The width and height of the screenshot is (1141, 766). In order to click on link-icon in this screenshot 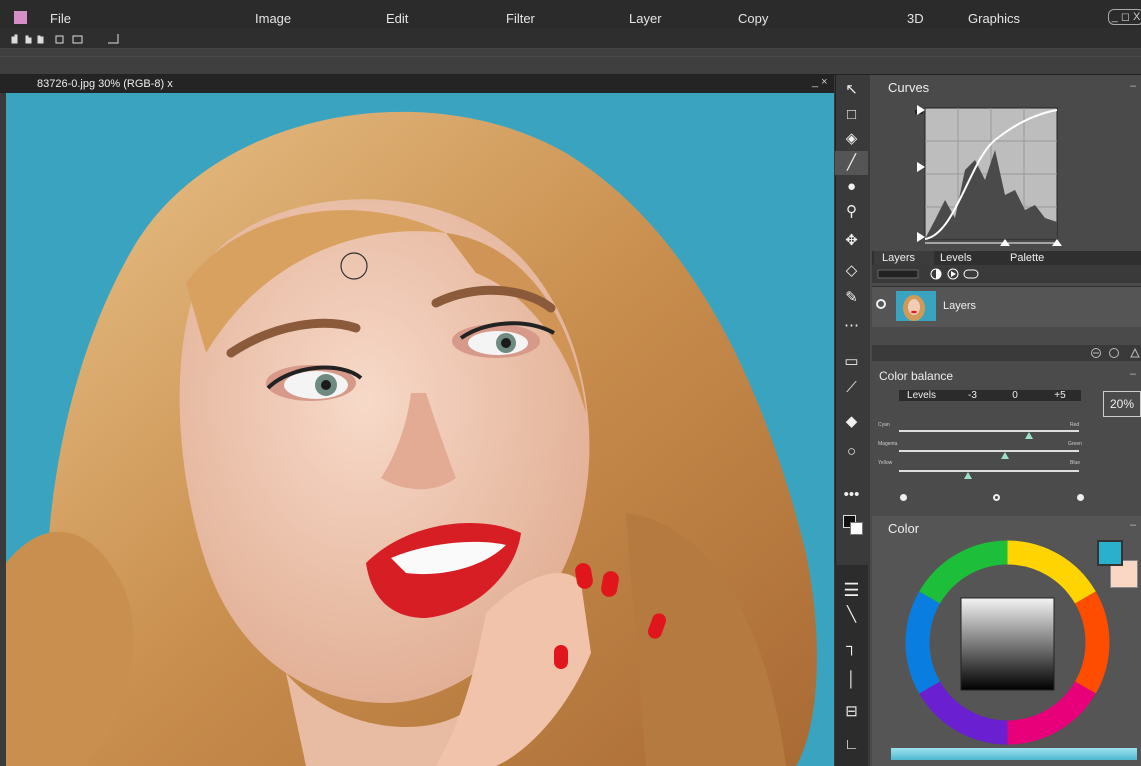, I will do `click(971, 274)`.